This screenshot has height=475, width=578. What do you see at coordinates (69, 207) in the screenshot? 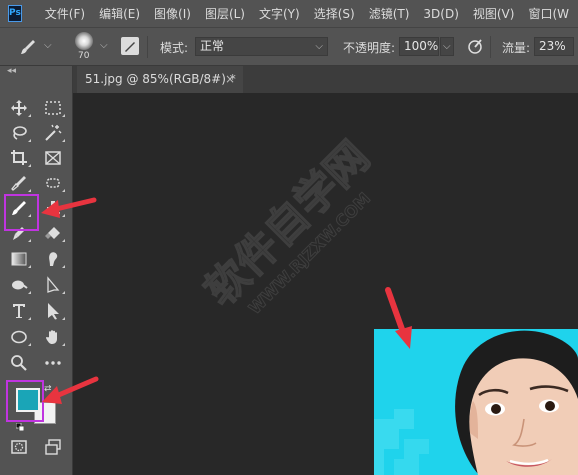
I see `arrow-to-brush-icon` at bounding box center [69, 207].